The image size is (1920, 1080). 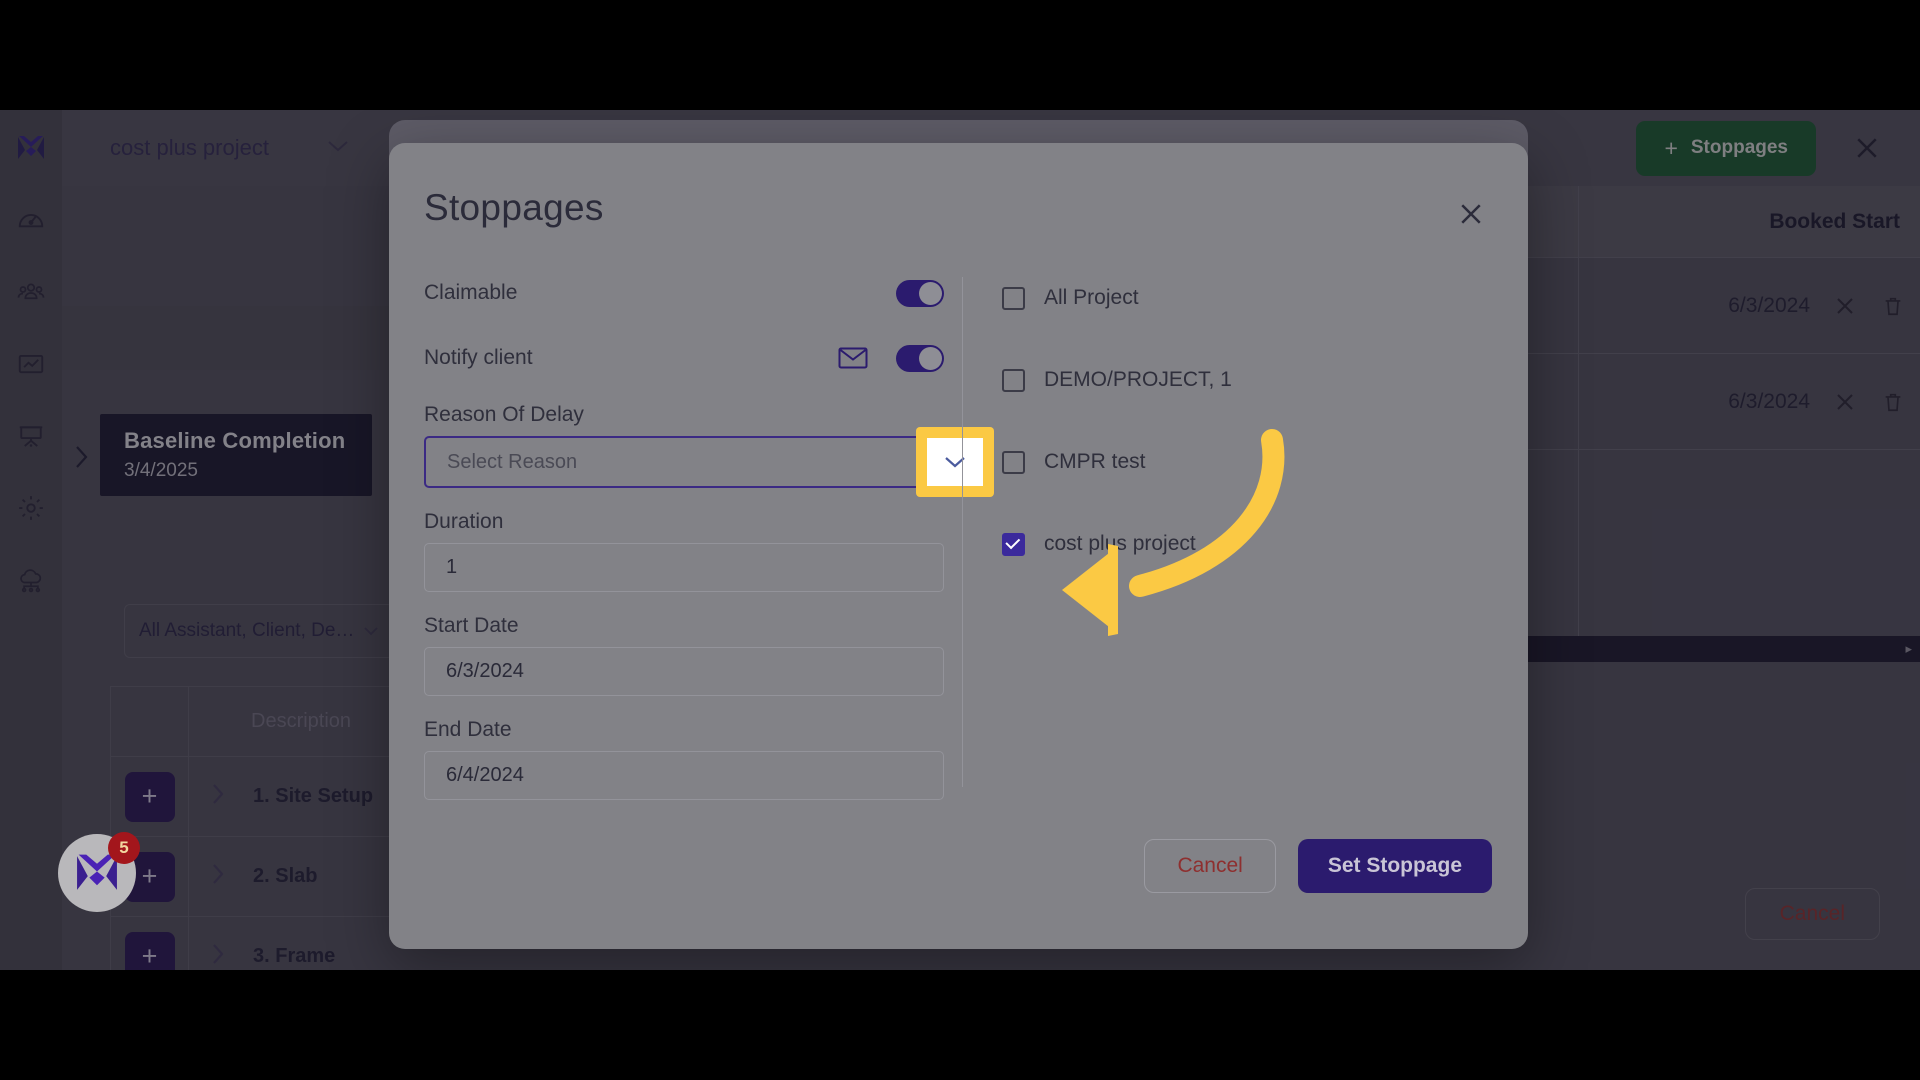 I want to click on claimable-toggle, so click(x=920, y=293).